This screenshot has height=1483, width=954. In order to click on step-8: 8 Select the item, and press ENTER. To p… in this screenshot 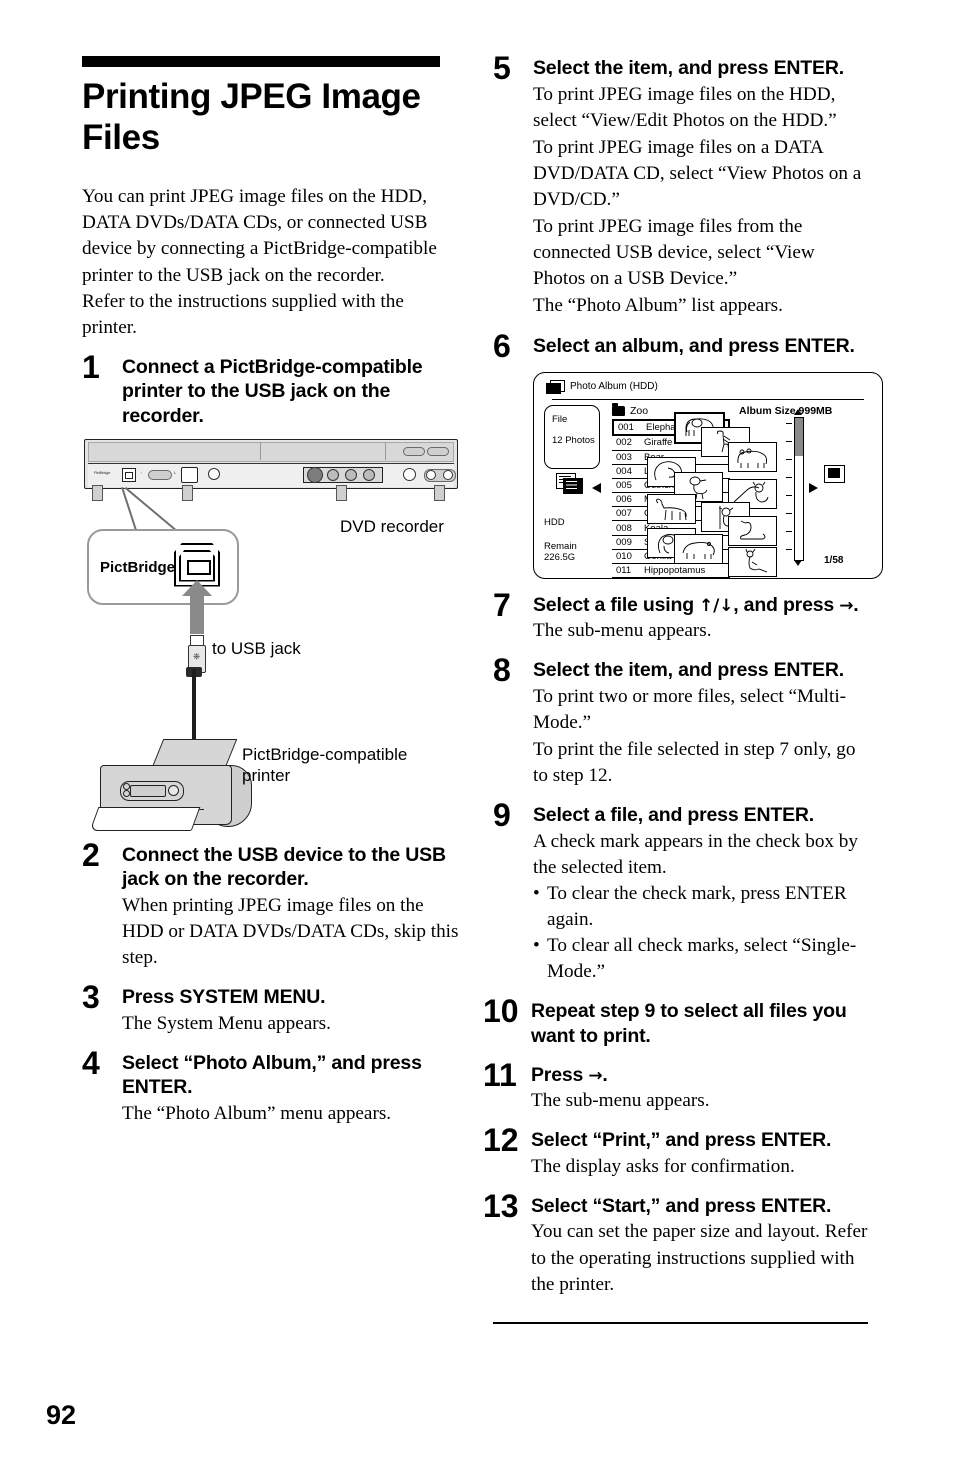, I will do `click(682, 721)`.